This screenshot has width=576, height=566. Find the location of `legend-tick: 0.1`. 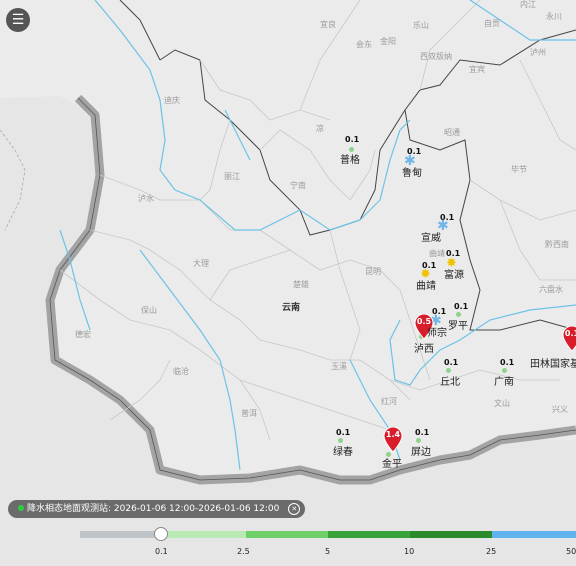

legend-tick: 0.1 is located at coordinates (161, 551).